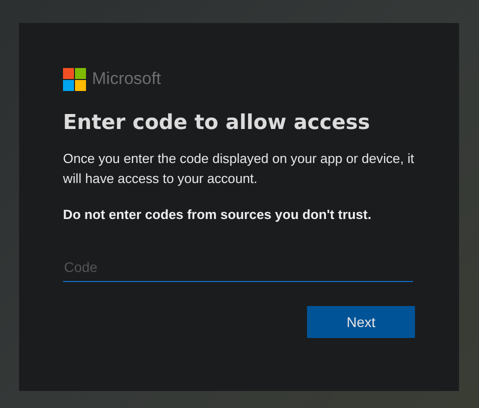 The image size is (479, 408). I want to click on logo-icon, so click(74, 79).